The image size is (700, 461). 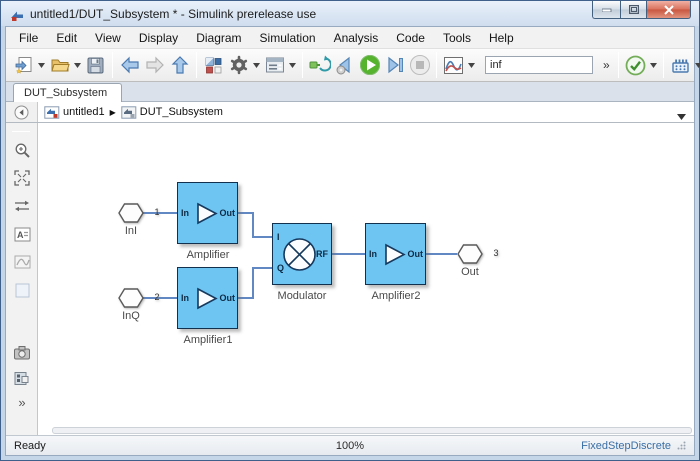 I want to click on signal-routing-button, so click(x=22, y=206).